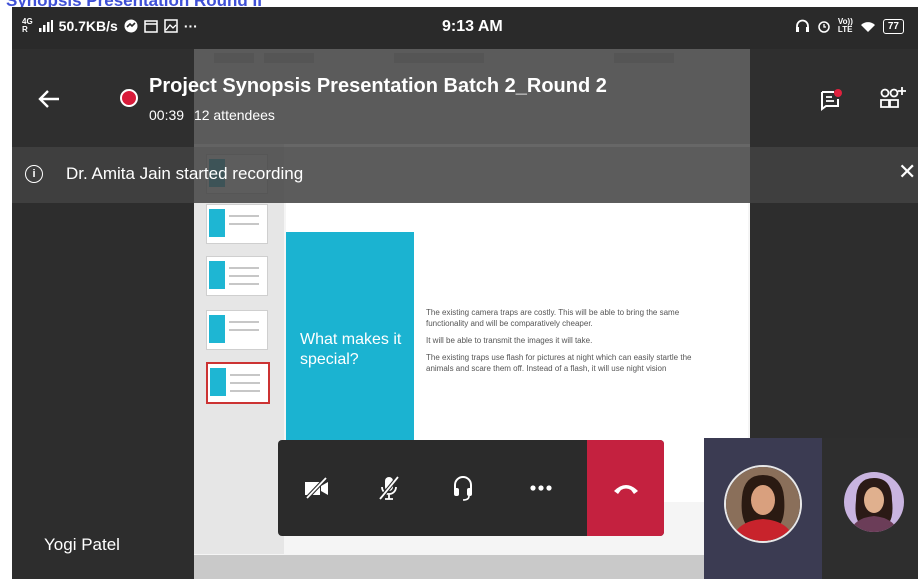  Describe the element at coordinates (129, 98) in the screenshot. I see `recording-indicator-icon` at that location.